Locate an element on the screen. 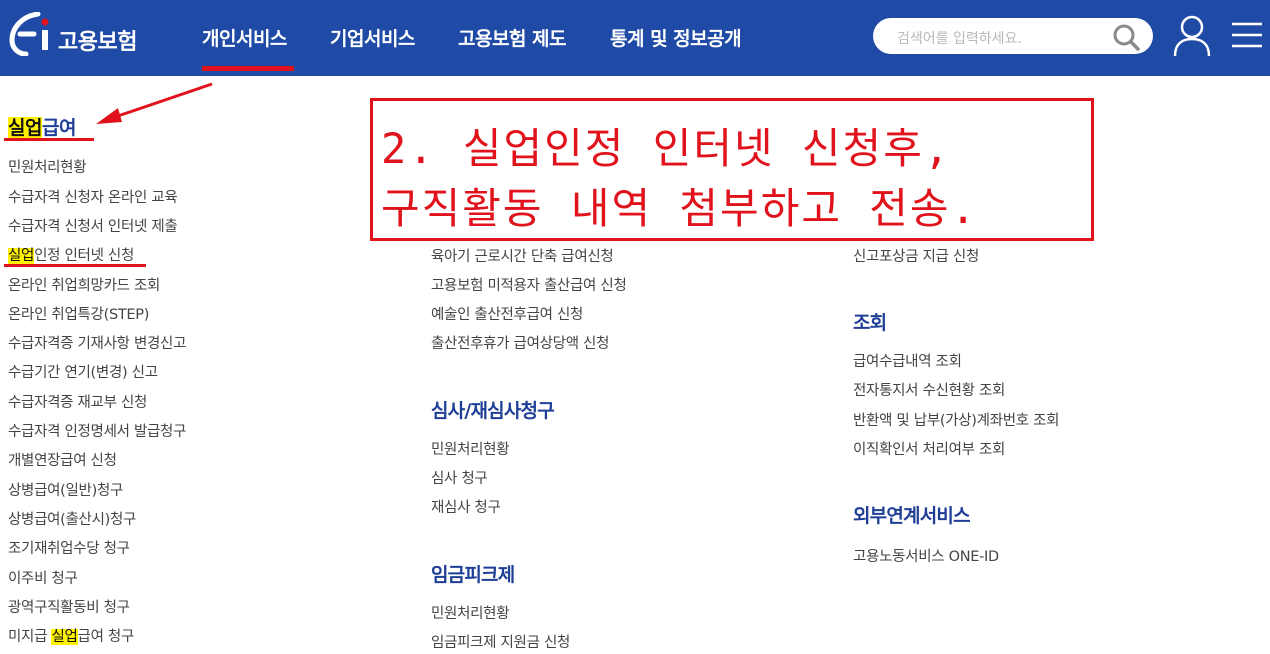 This screenshot has width=1270, height=654. menu-link-review-status: 민원처리현황 is located at coordinates (470, 448).